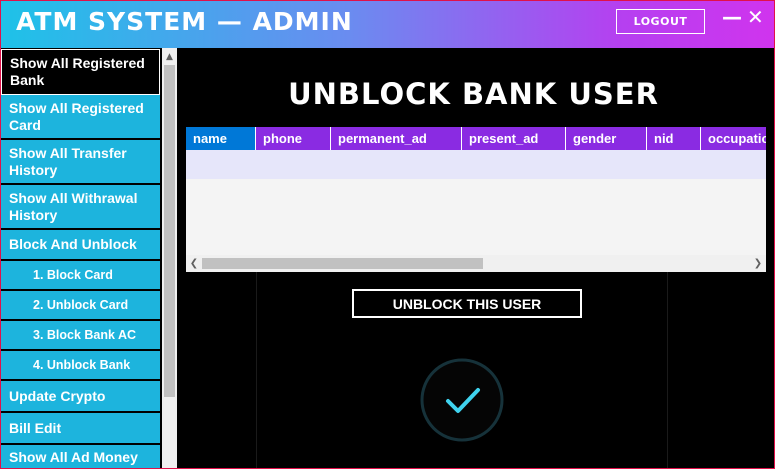 This screenshot has width=775, height=469. What do you see at coordinates (674, 138) in the screenshot?
I see `column-header-nid: nid` at bounding box center [674, 138].